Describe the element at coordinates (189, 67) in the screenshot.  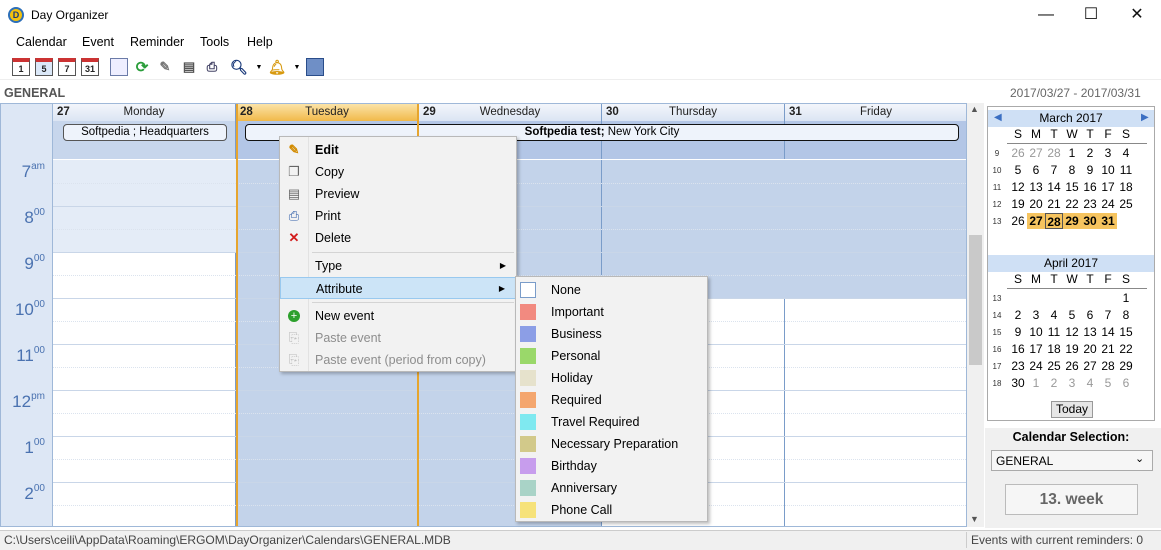
I see `preview-icon: ▤` at that location.